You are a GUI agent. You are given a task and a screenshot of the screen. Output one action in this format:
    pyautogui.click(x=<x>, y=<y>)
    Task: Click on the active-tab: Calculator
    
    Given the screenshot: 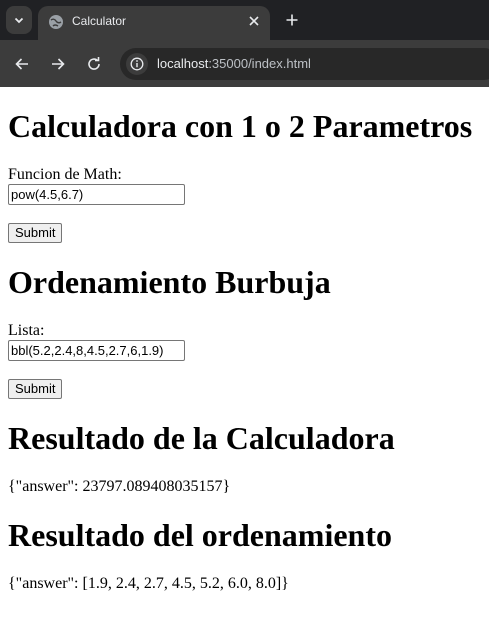 What is the action you would take?
    pyautogui.click(x=154, y=23)
    